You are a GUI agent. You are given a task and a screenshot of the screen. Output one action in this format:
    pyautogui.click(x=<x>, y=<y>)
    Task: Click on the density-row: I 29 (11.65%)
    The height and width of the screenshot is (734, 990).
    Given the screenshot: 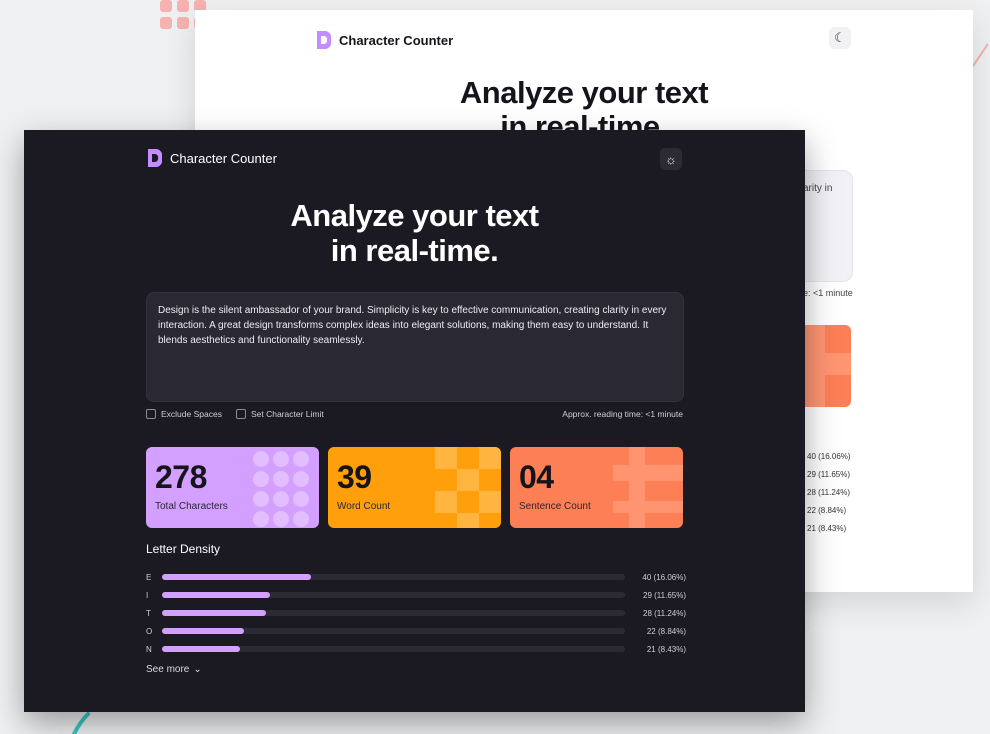 What is the action you would take?
    pyautogui.click(x=416, y=595)
    